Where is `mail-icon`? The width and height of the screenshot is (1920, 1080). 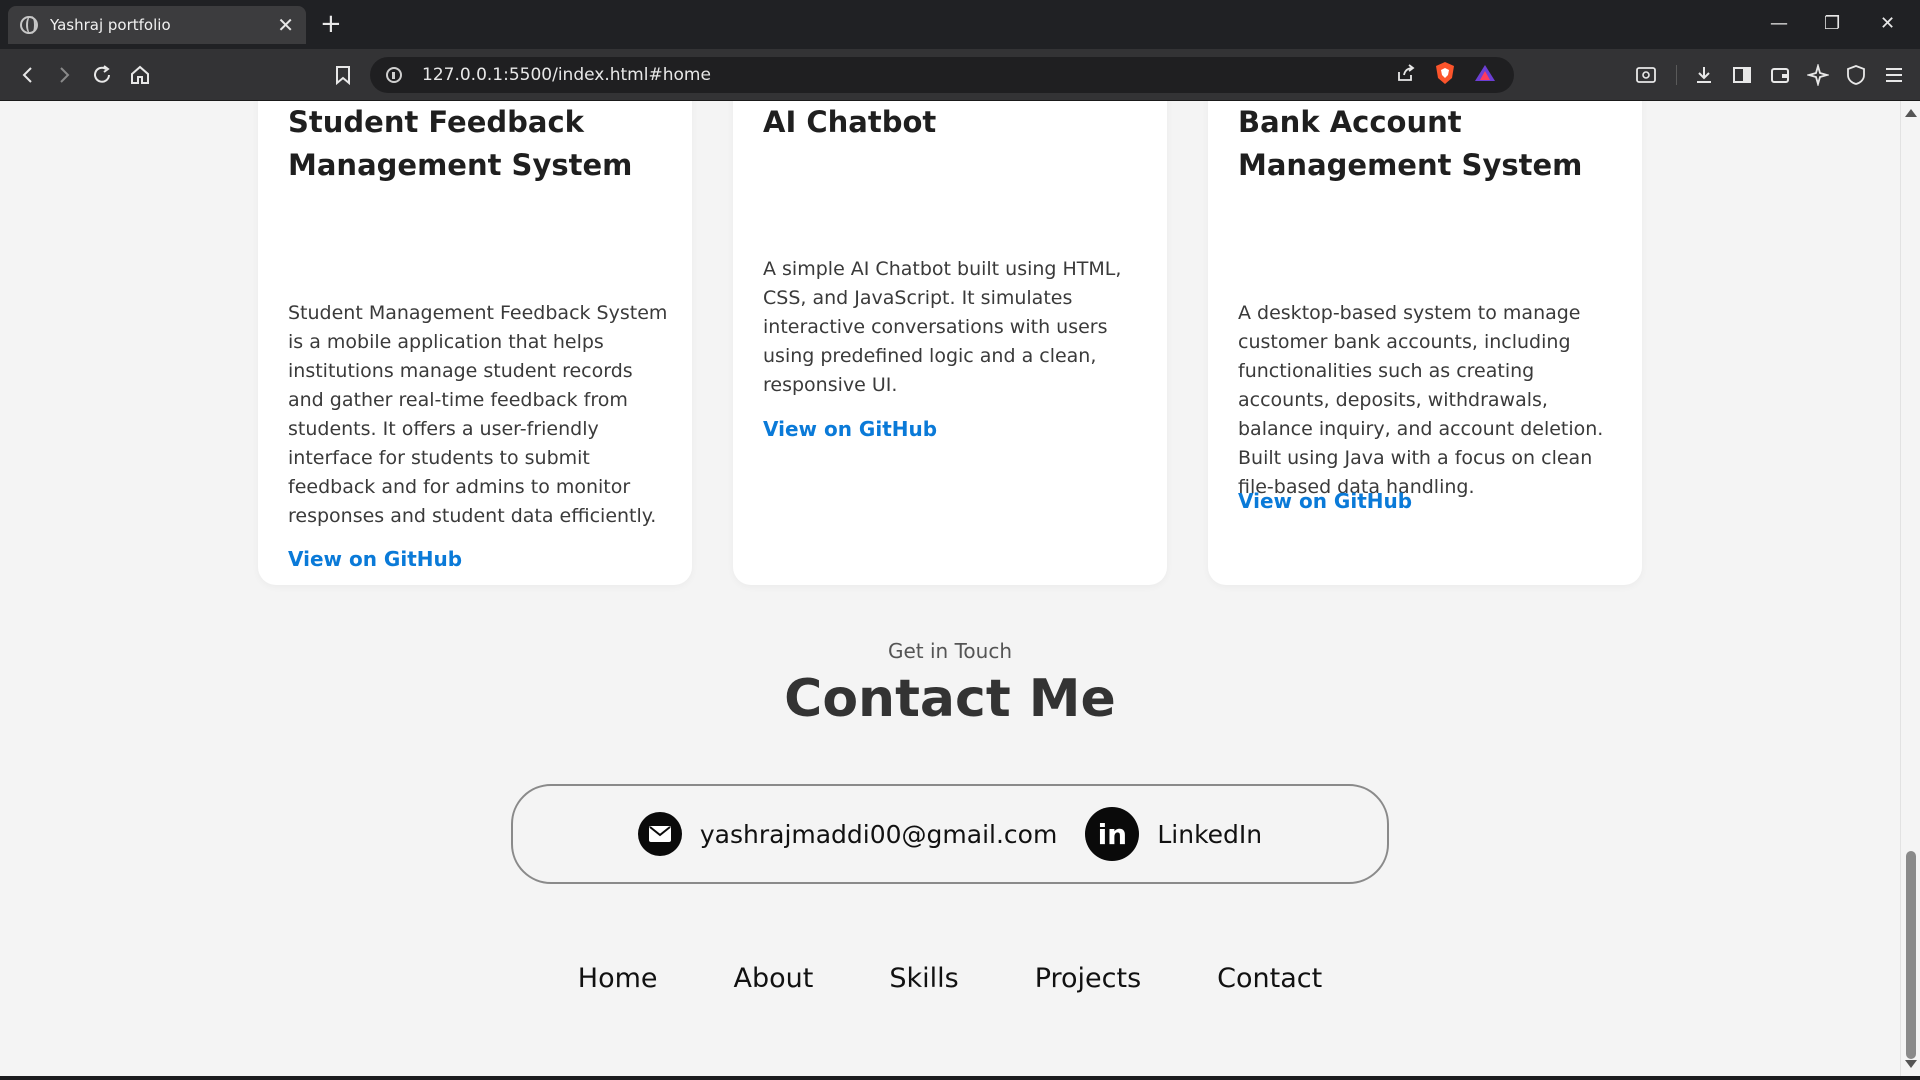
mail-icon is located at coordinates (659, 834).